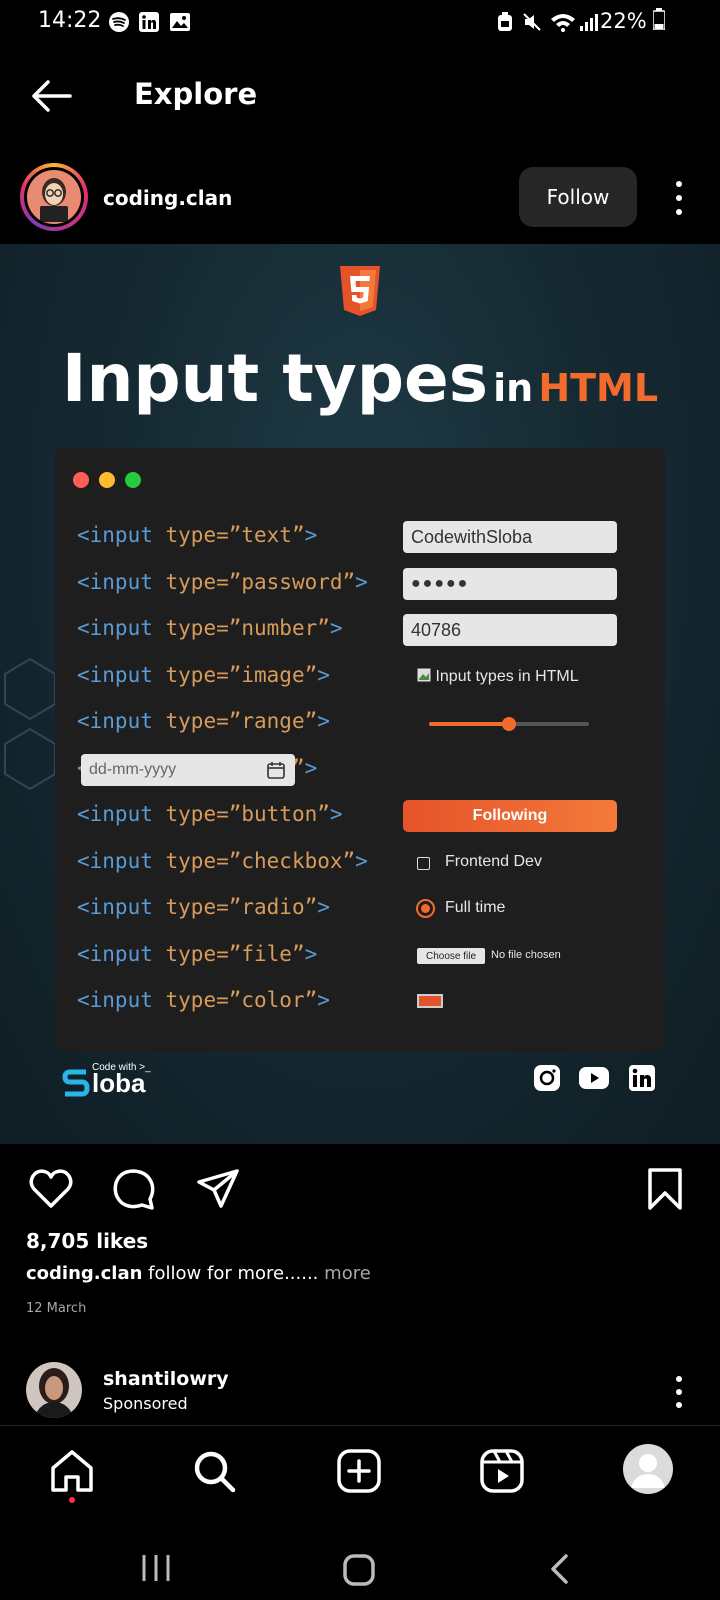 This screenshot has width=720, height=1600. Describe the element at coordinates (359, 1471) in the screenshot. I see `create-post-icon` at that location.